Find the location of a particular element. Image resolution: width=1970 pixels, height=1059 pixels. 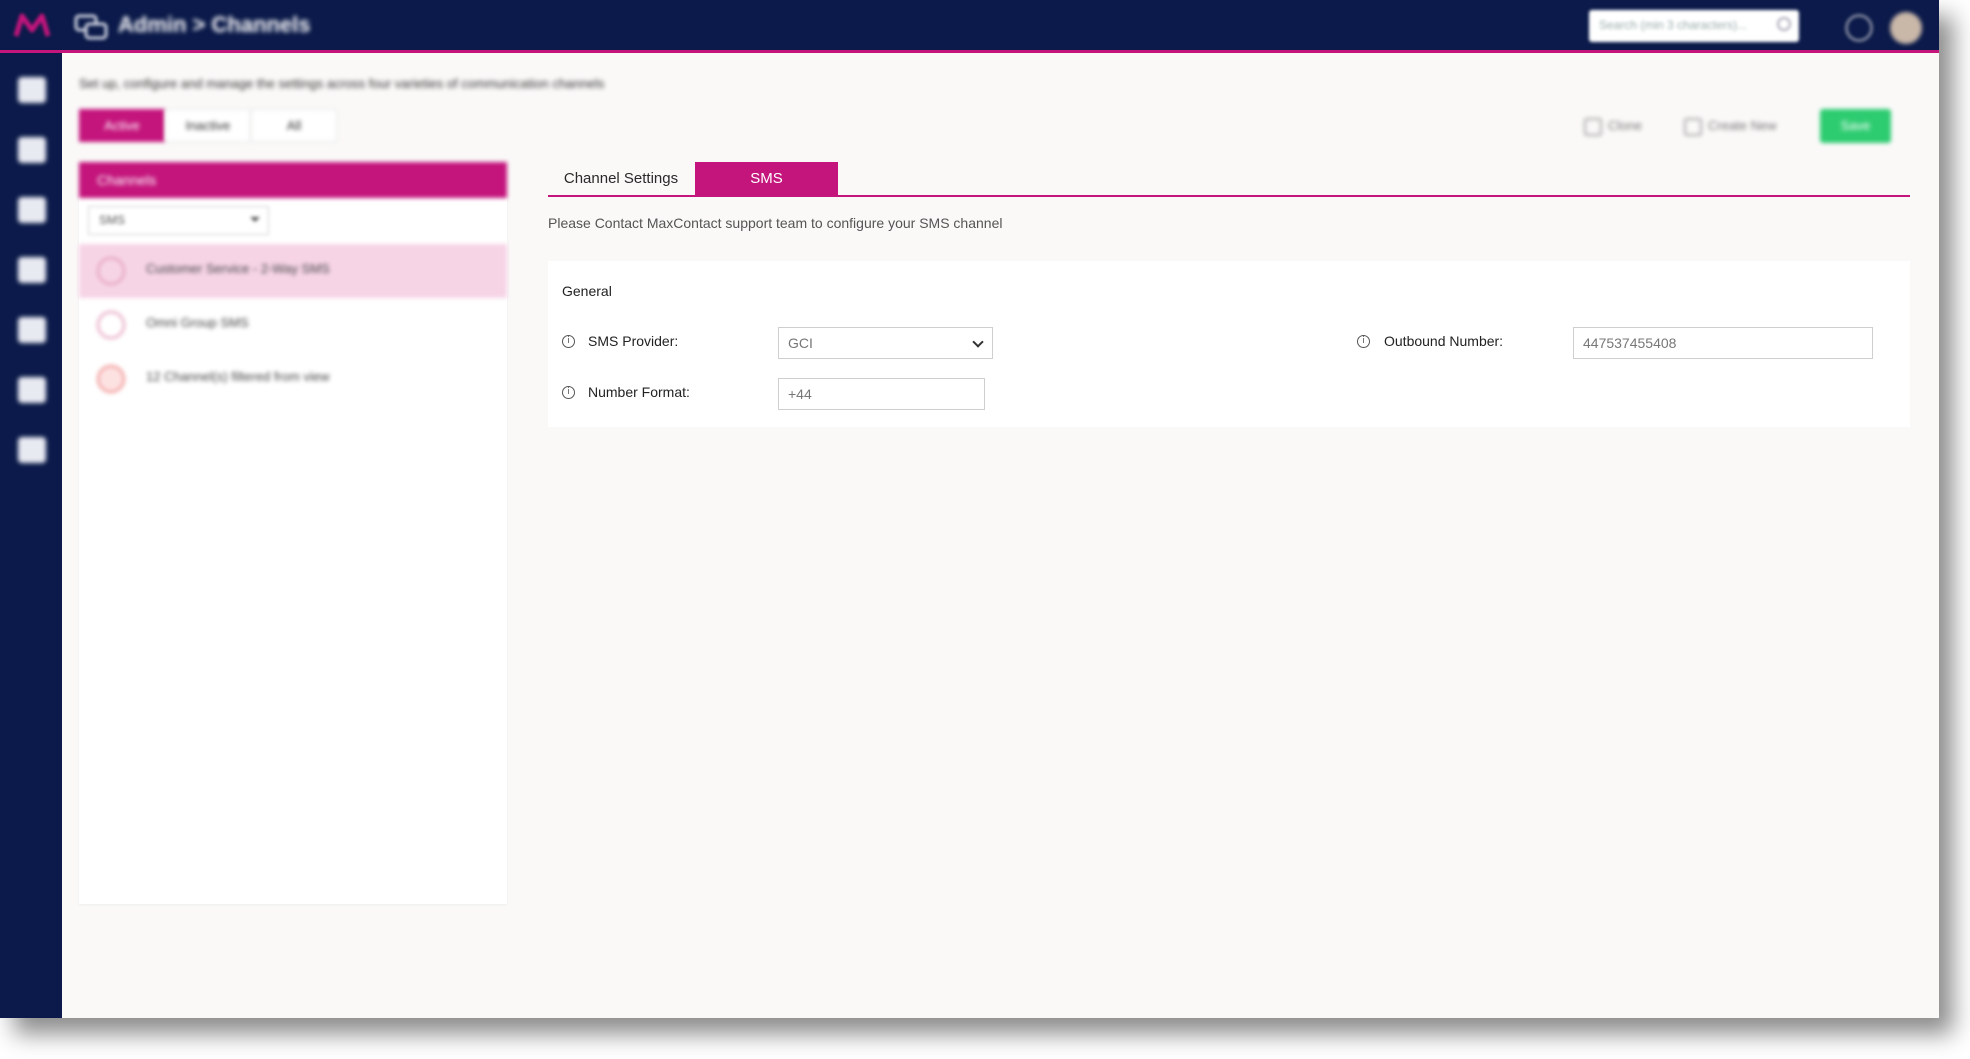

grid-icon is located at coordinates (32, 150).